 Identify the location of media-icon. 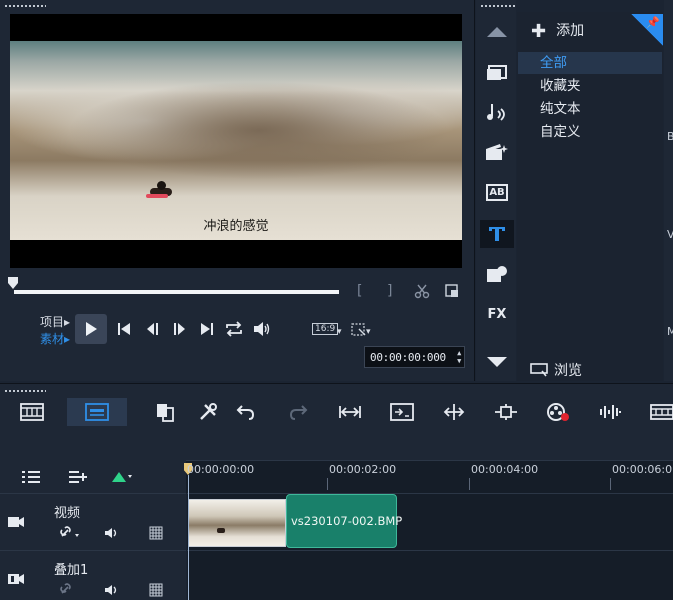
(497, 72).